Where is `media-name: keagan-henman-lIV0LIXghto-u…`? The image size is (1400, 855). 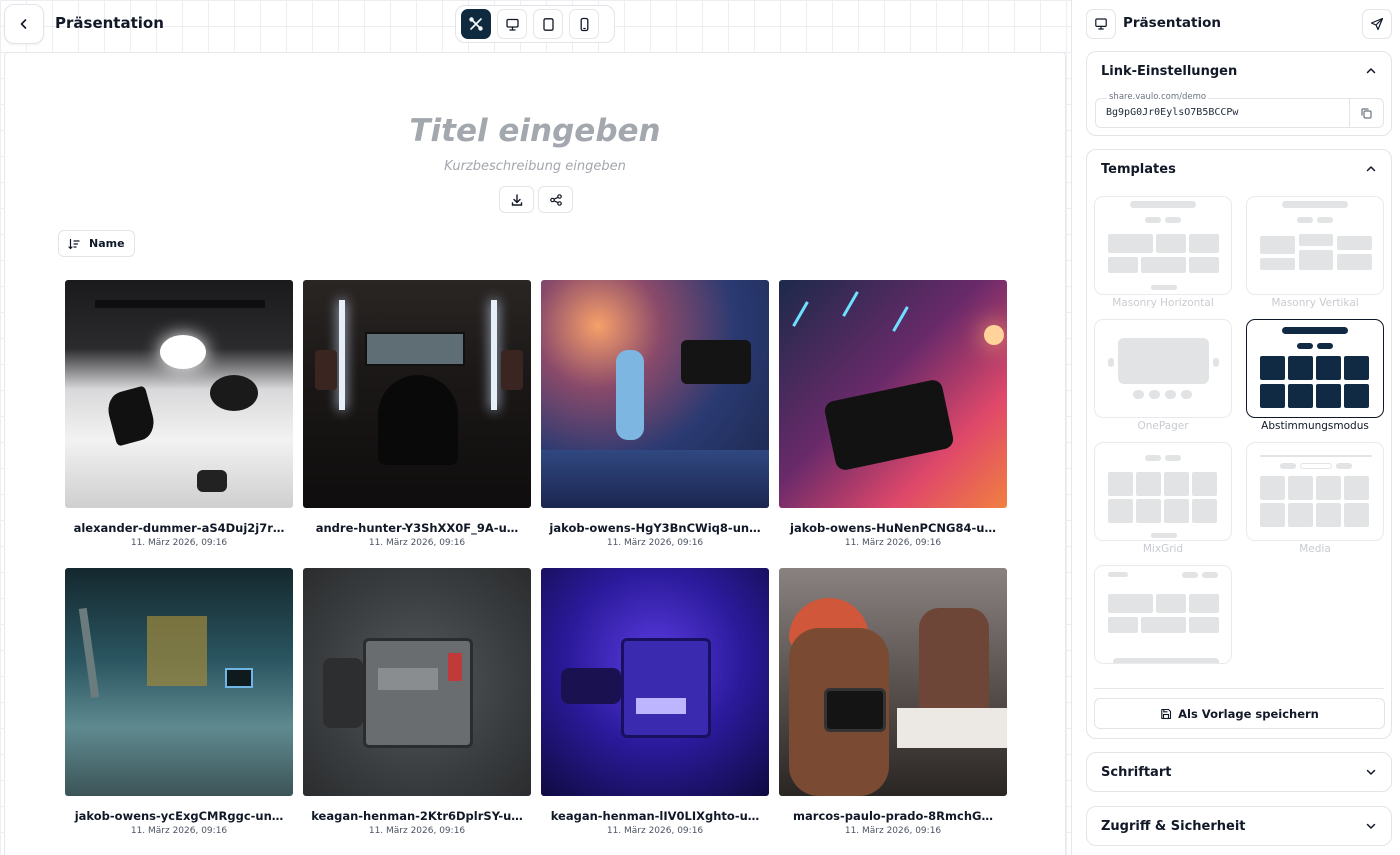
media-name: keagan-henman-lIV0LIXghto-u… is located at coordinates (655, 816).